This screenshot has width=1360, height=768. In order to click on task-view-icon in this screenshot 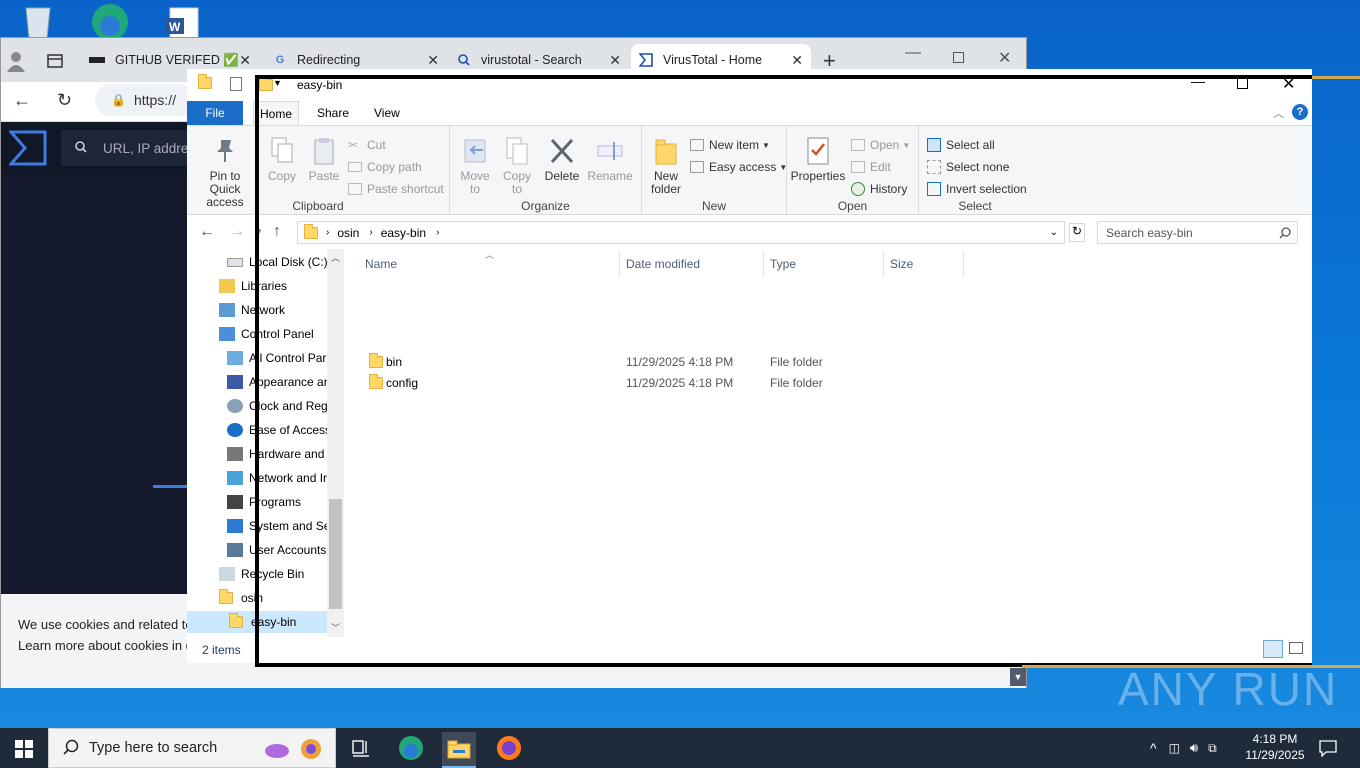, I will do `click(361, 748)`.